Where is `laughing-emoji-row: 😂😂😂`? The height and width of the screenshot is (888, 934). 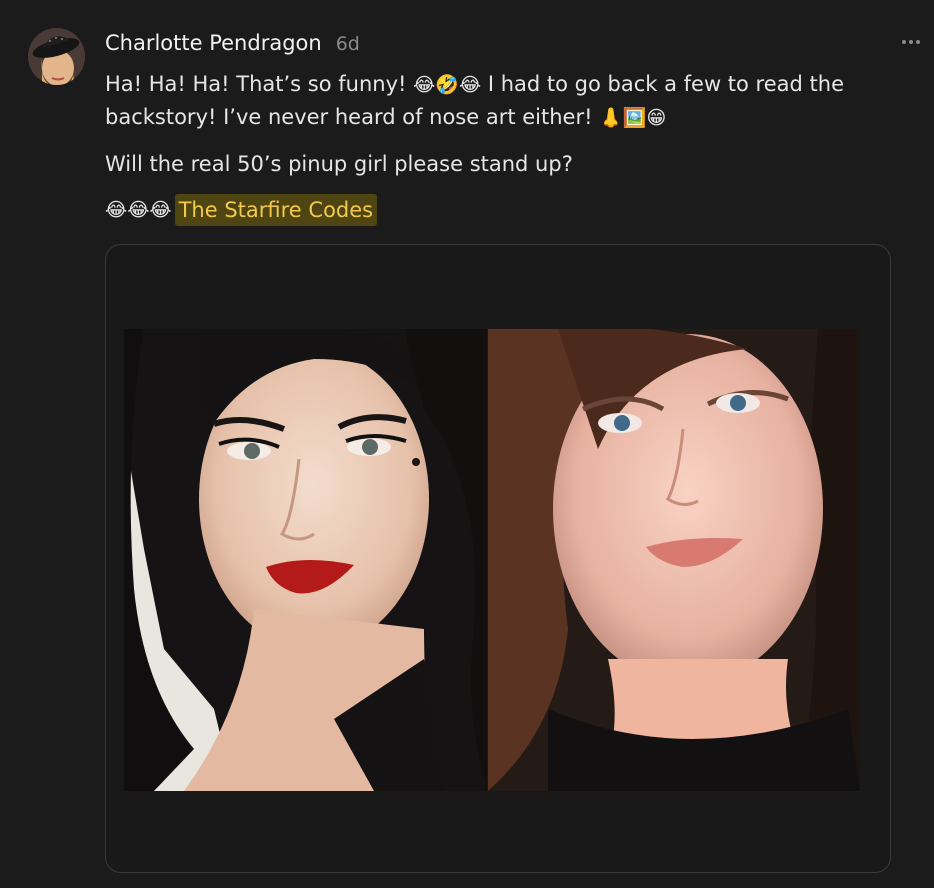
laughing-emoji-row: 😂😂😂 is located at coordinates (138, 210).